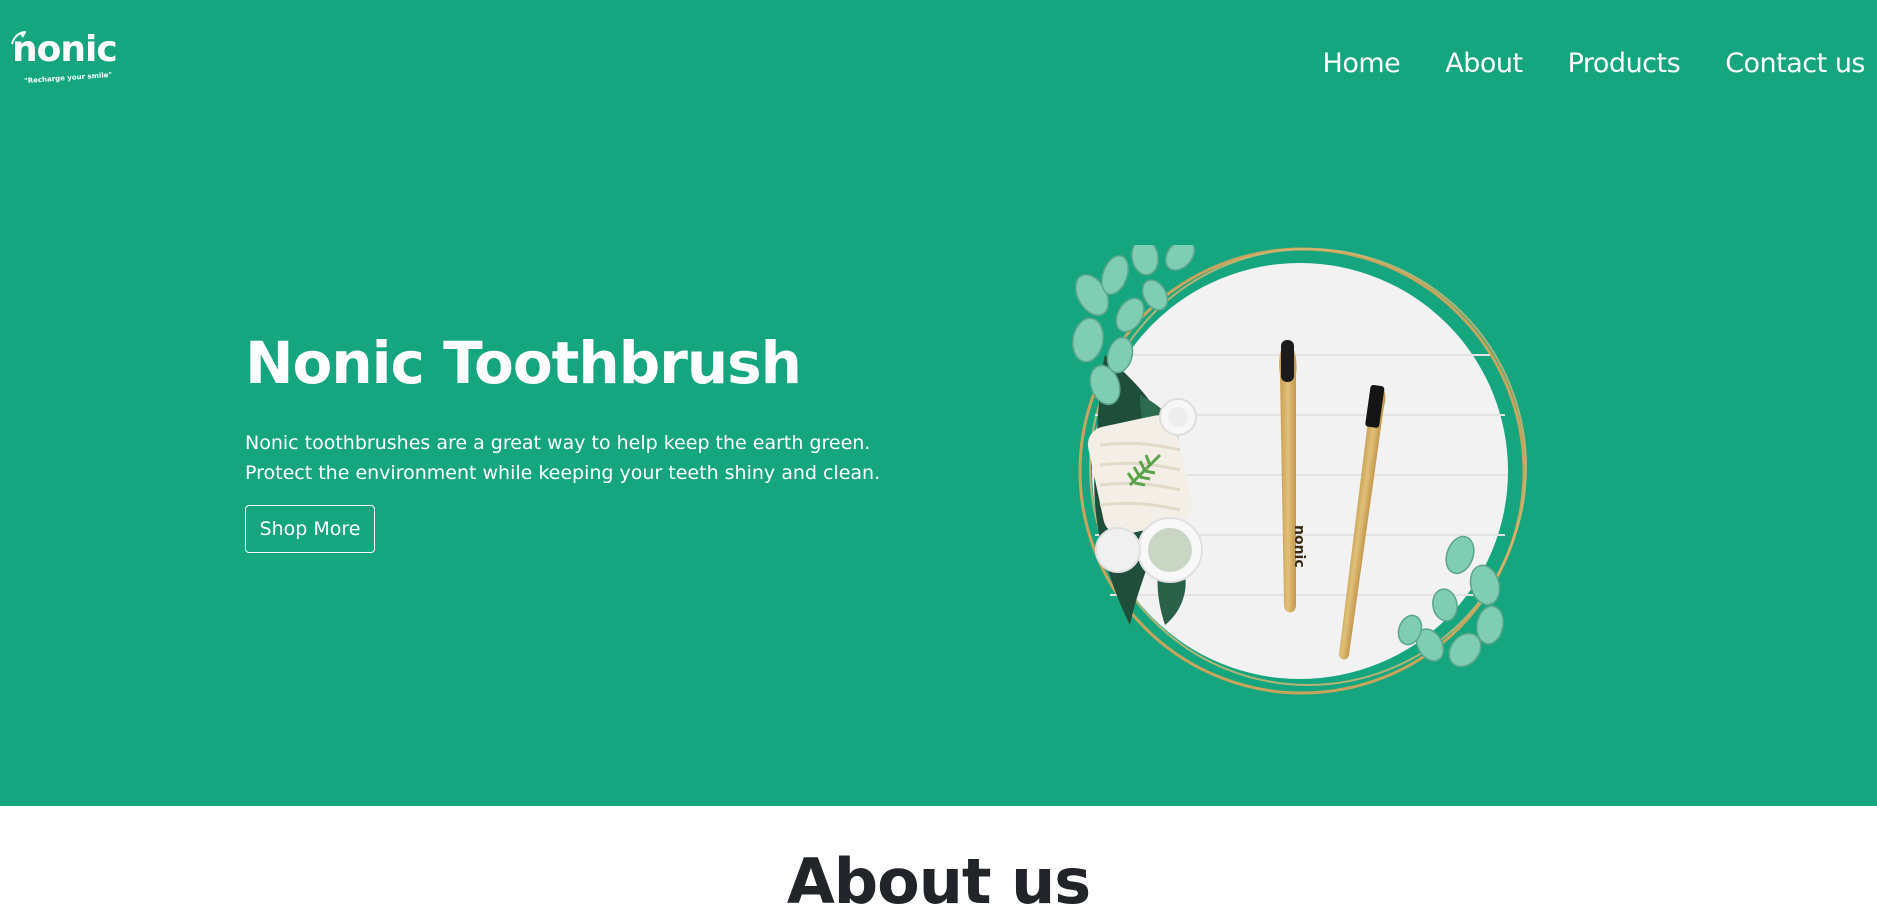 The width and height of the screenshot is (1877, 922). Describe the element at coordinates (1299, 546) in the screenshot. I see `svg-text: nonic` at that location.